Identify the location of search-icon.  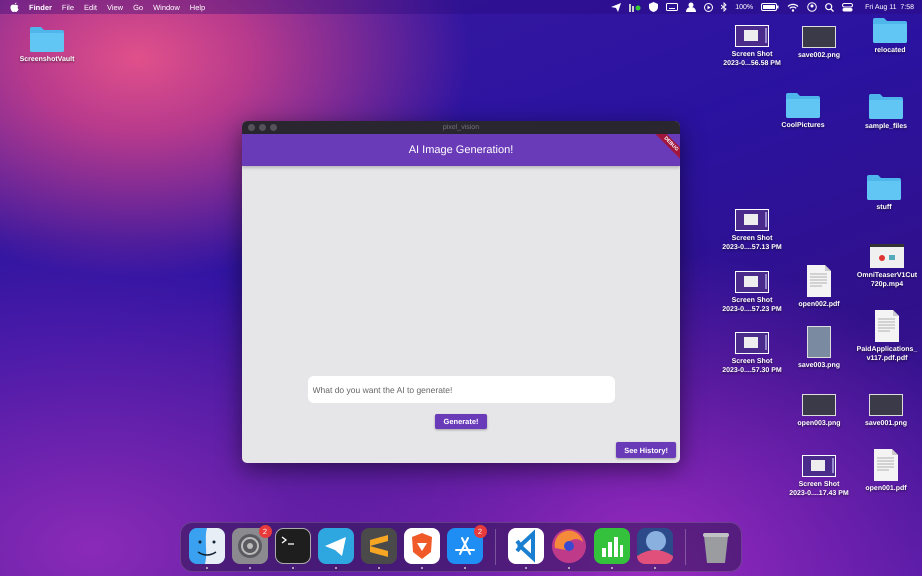
(829, 7).